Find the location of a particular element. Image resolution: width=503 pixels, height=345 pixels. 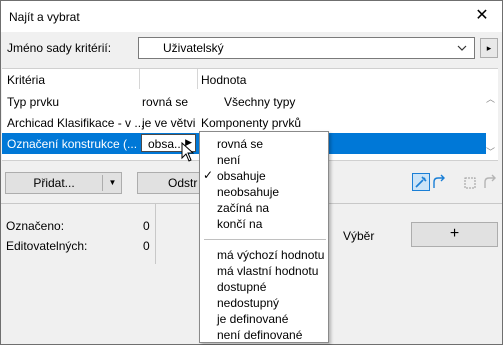

menu-item-starts-with: začíná na is located at coordinates (243, 208).